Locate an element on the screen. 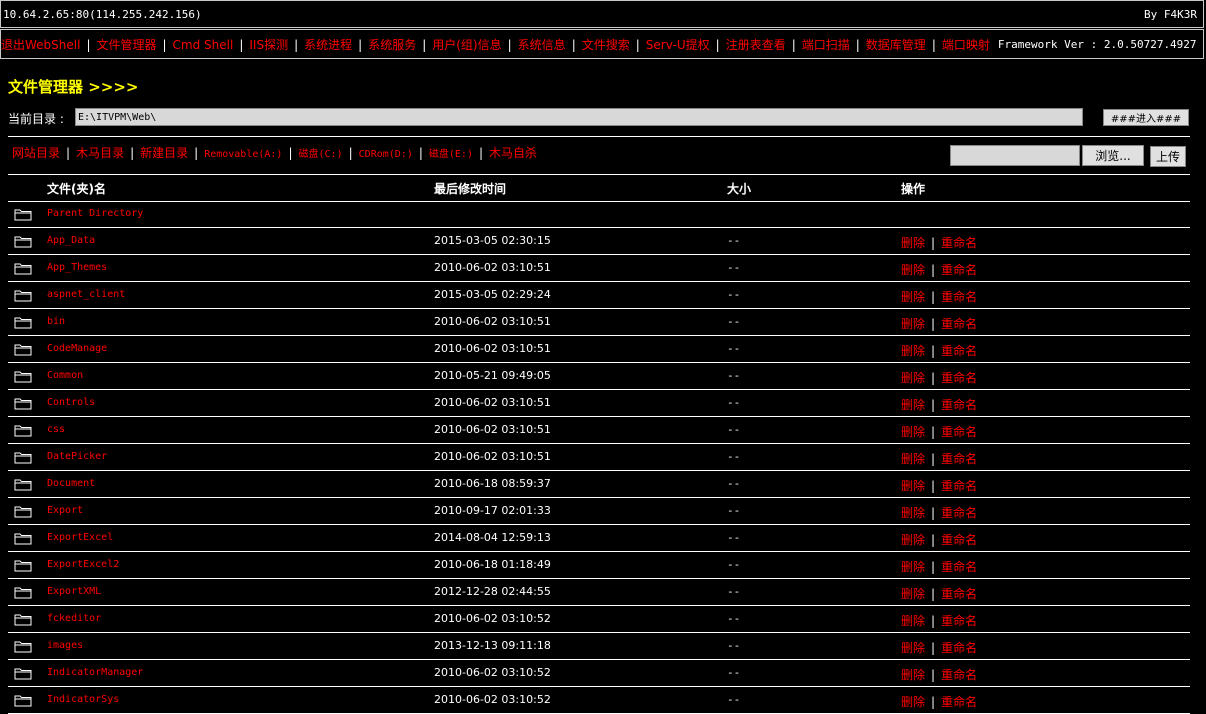  nav-item-11: 端口扫描 is located at coordinates (826, 45).